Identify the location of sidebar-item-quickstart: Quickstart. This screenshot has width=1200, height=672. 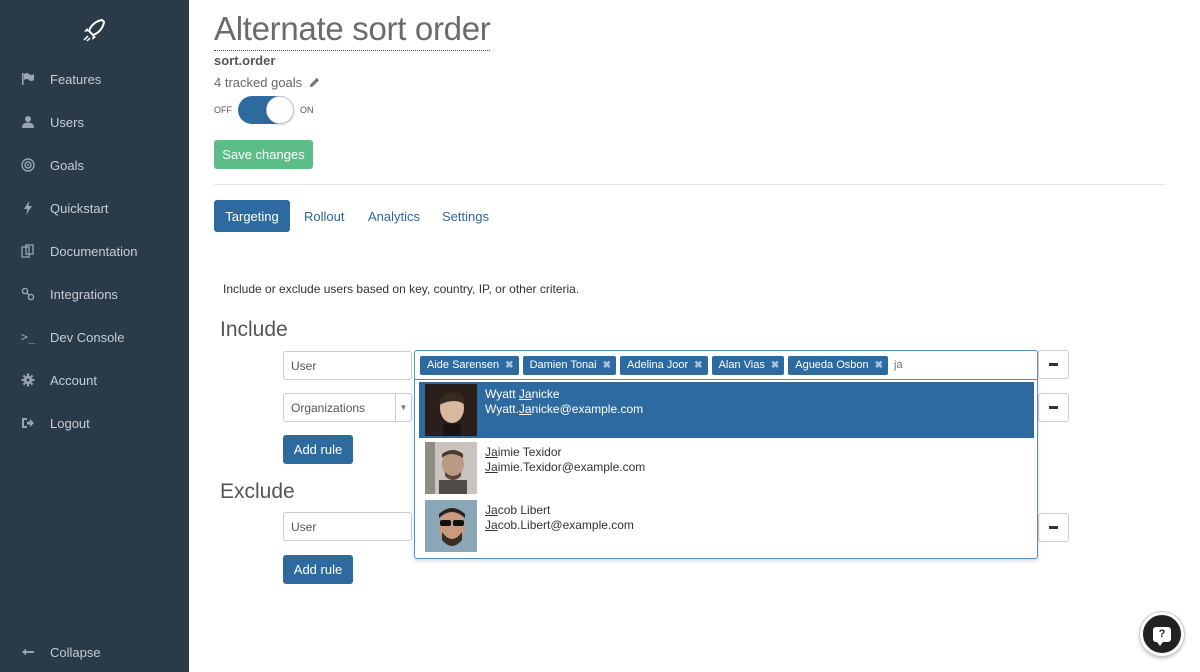
(94, 208).